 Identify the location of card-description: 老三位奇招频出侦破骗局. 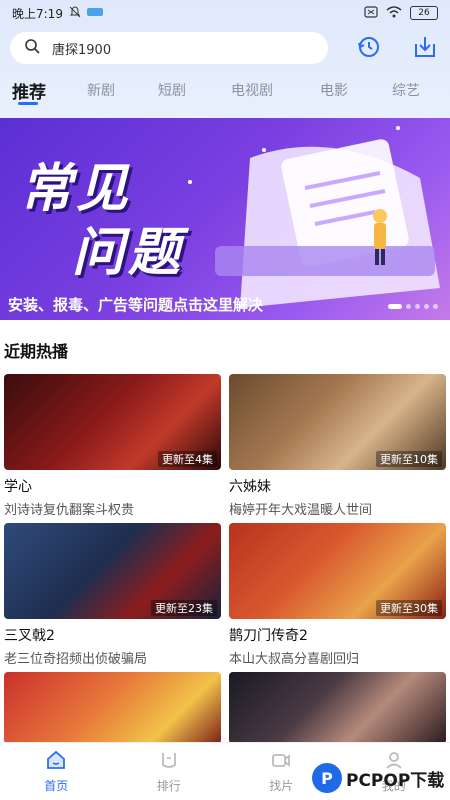
(76, 659).